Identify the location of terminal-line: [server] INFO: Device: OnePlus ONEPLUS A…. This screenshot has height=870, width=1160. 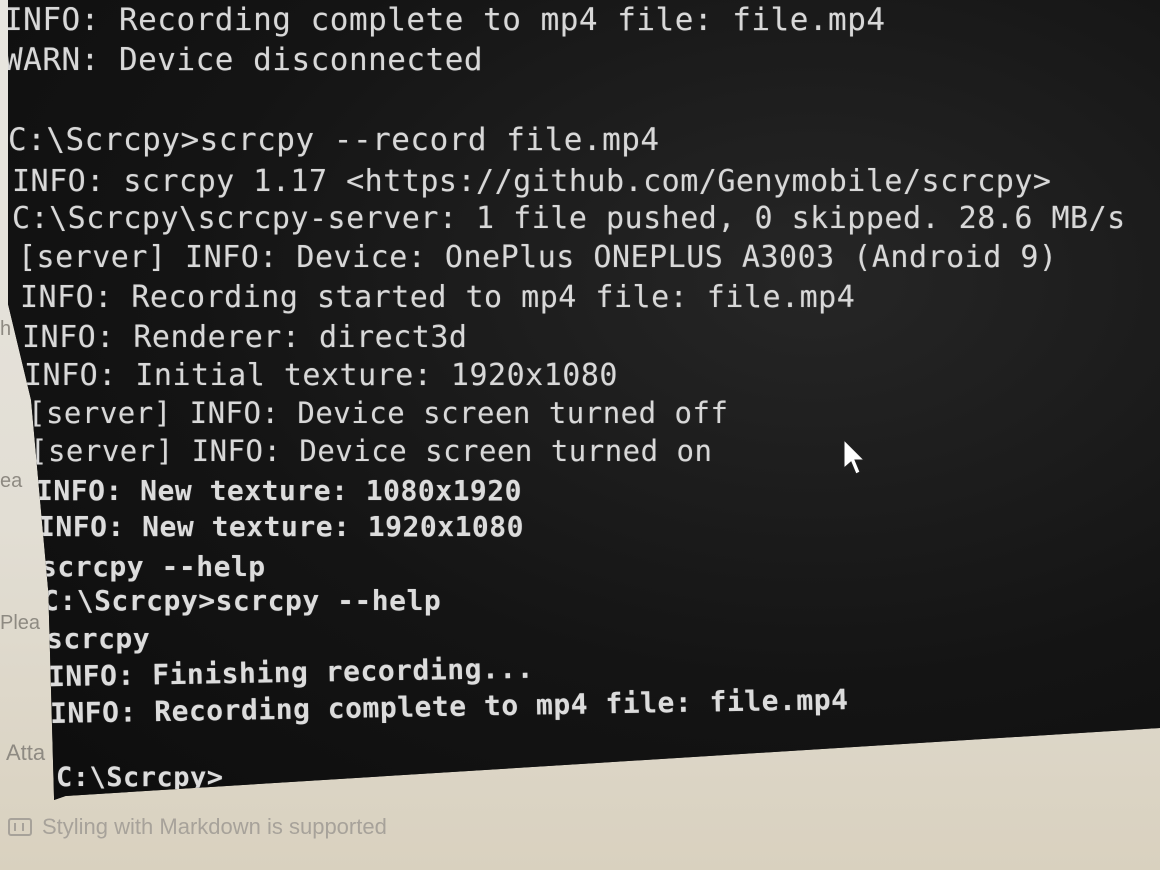
(538, 257).